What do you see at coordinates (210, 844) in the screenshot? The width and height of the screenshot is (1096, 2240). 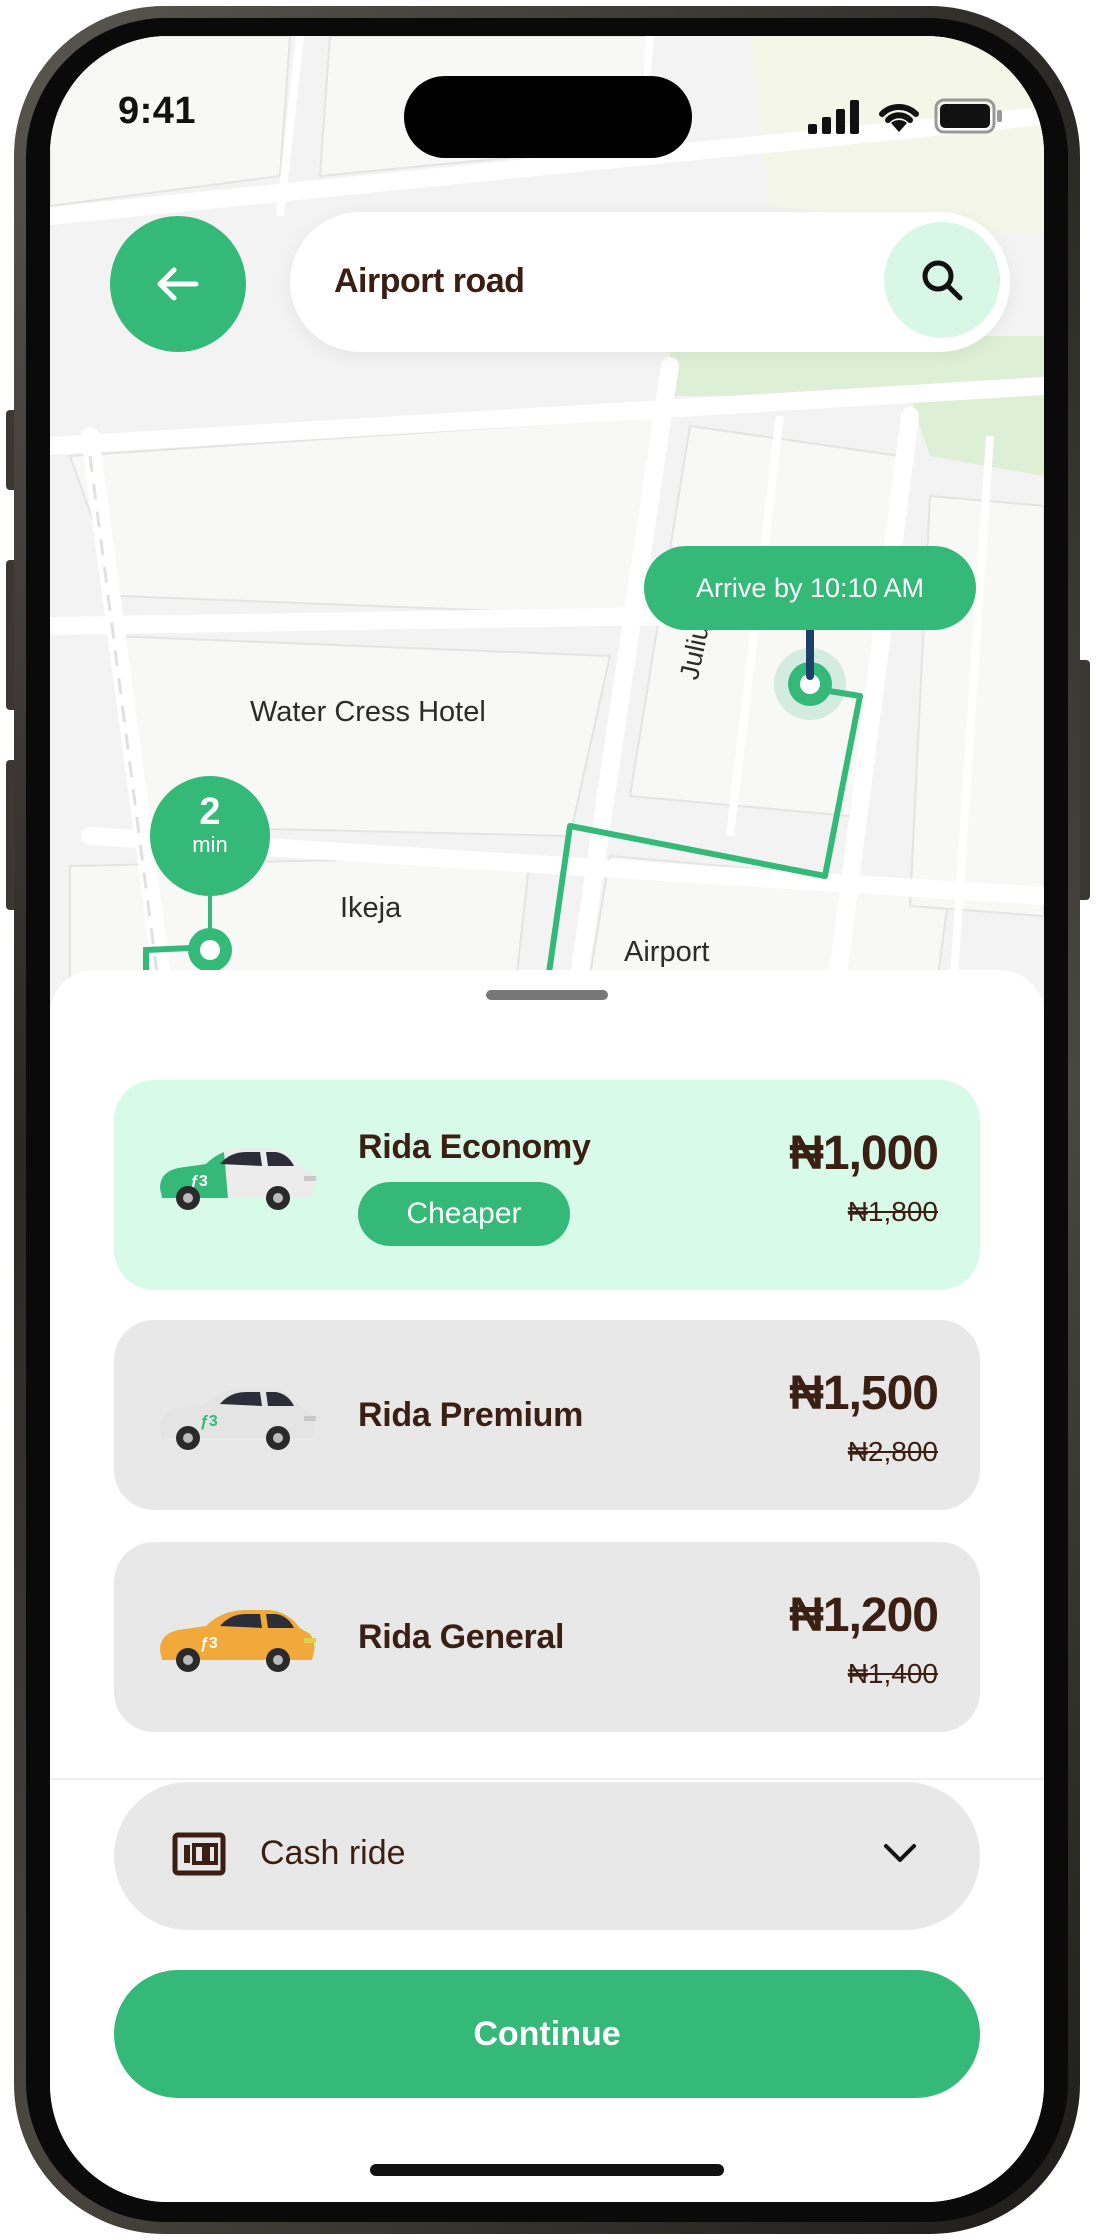 I see `eta-unit: min` at bounding box center [210, 844].